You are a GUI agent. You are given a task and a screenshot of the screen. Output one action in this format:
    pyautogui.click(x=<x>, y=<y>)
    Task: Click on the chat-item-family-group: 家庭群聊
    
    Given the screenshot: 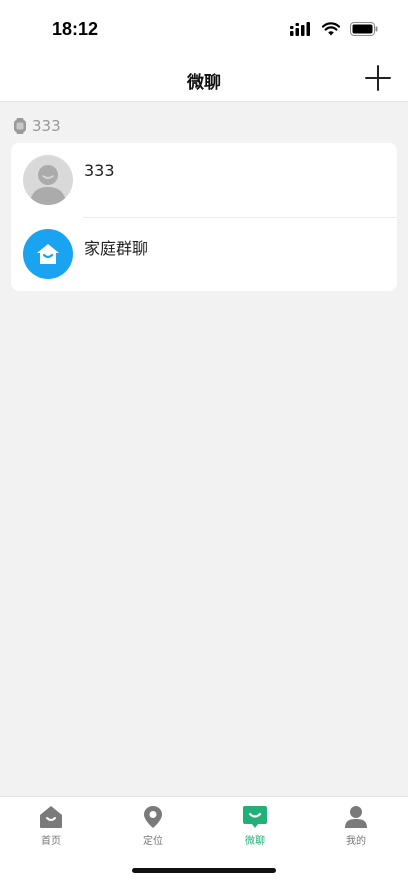 What is the action you would take?
    pyautogui.click(x=204, y=254)
    